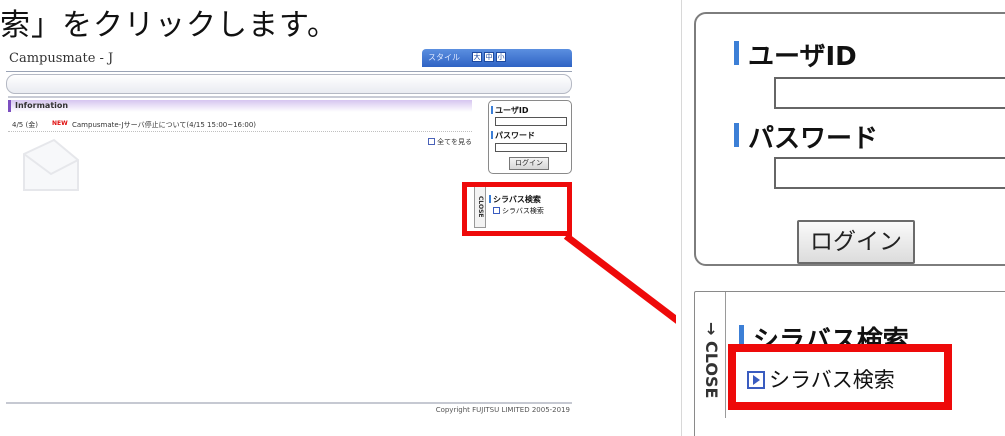 The image size is (1005, 436). I want to click on arrow-icon, so click(432, 141).